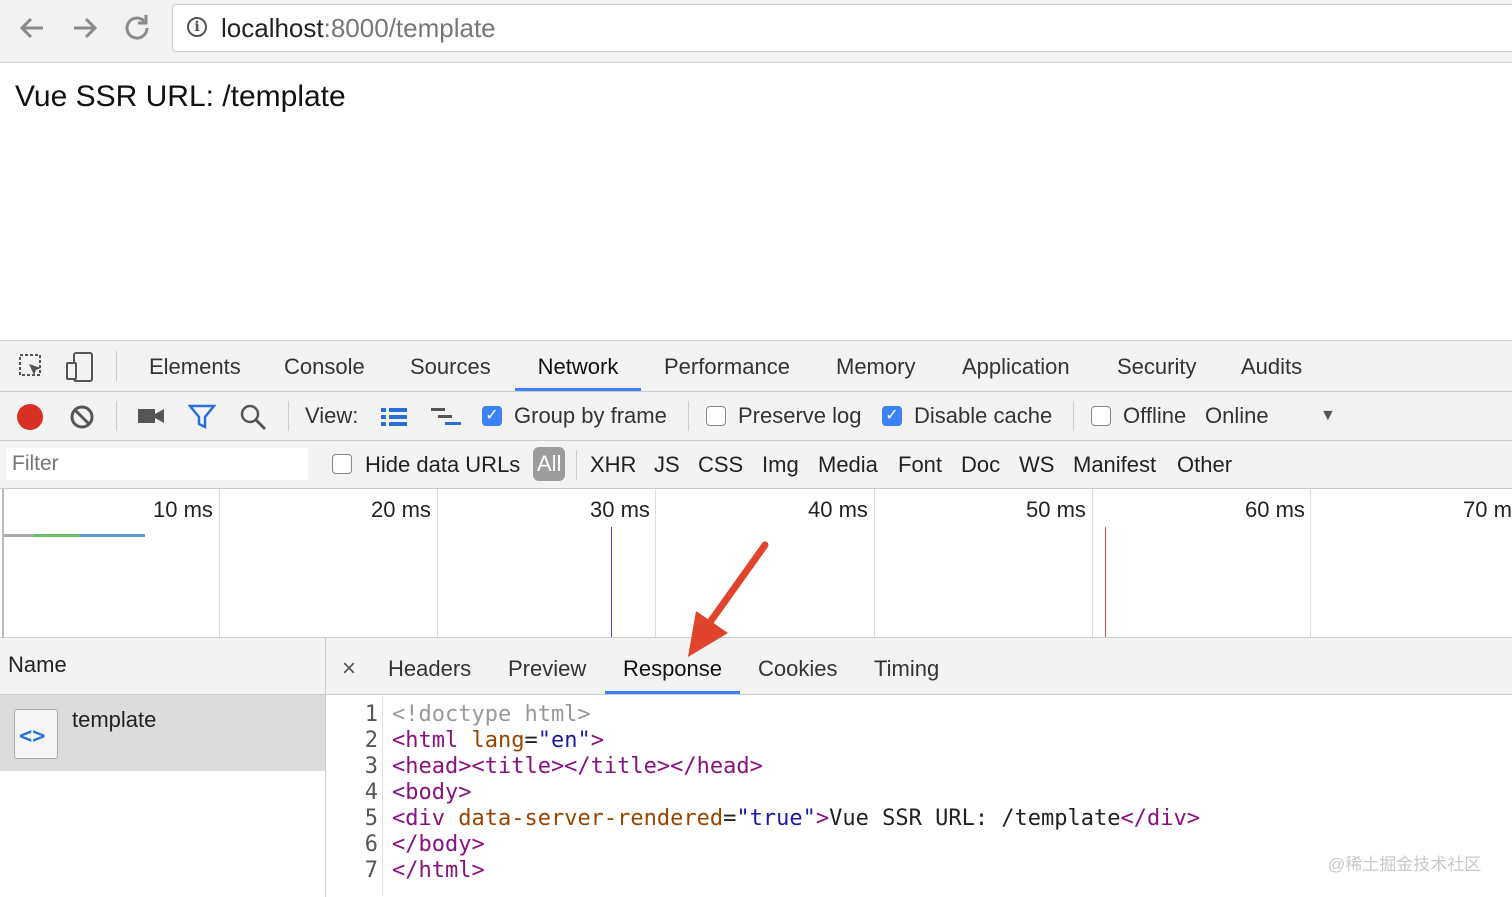 Image resolution: width=1512 pixels, height=897 pixels. What do you see at coordinates (975, 818) in the screenshot?
I see `code-token: Vue SSR URL: /template` at bounding box center [975, 818].